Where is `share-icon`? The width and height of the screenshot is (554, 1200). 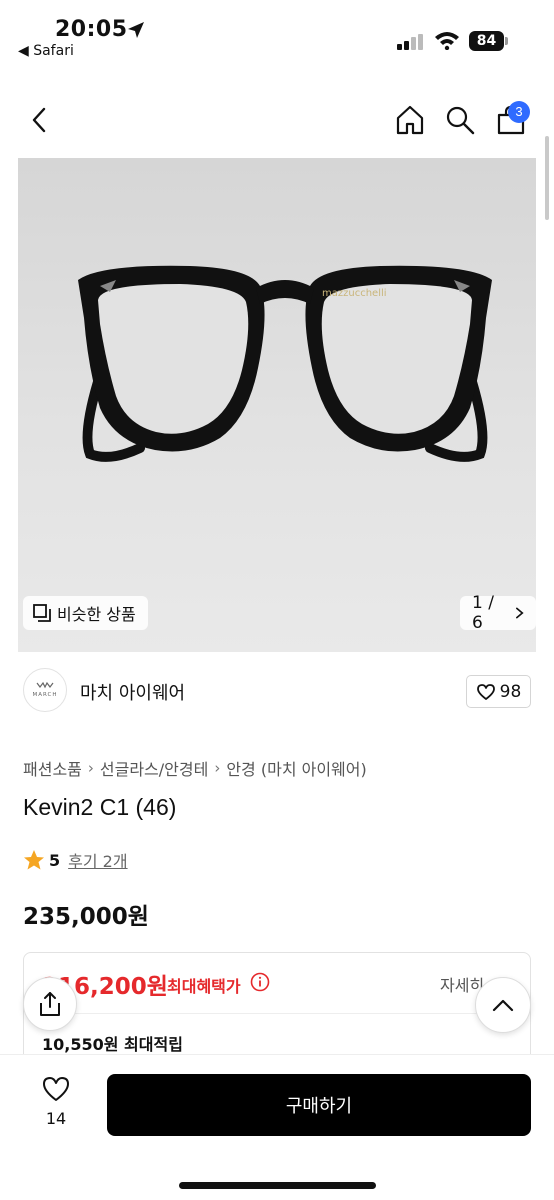
share-icon is located at coordinates (50, 1004).